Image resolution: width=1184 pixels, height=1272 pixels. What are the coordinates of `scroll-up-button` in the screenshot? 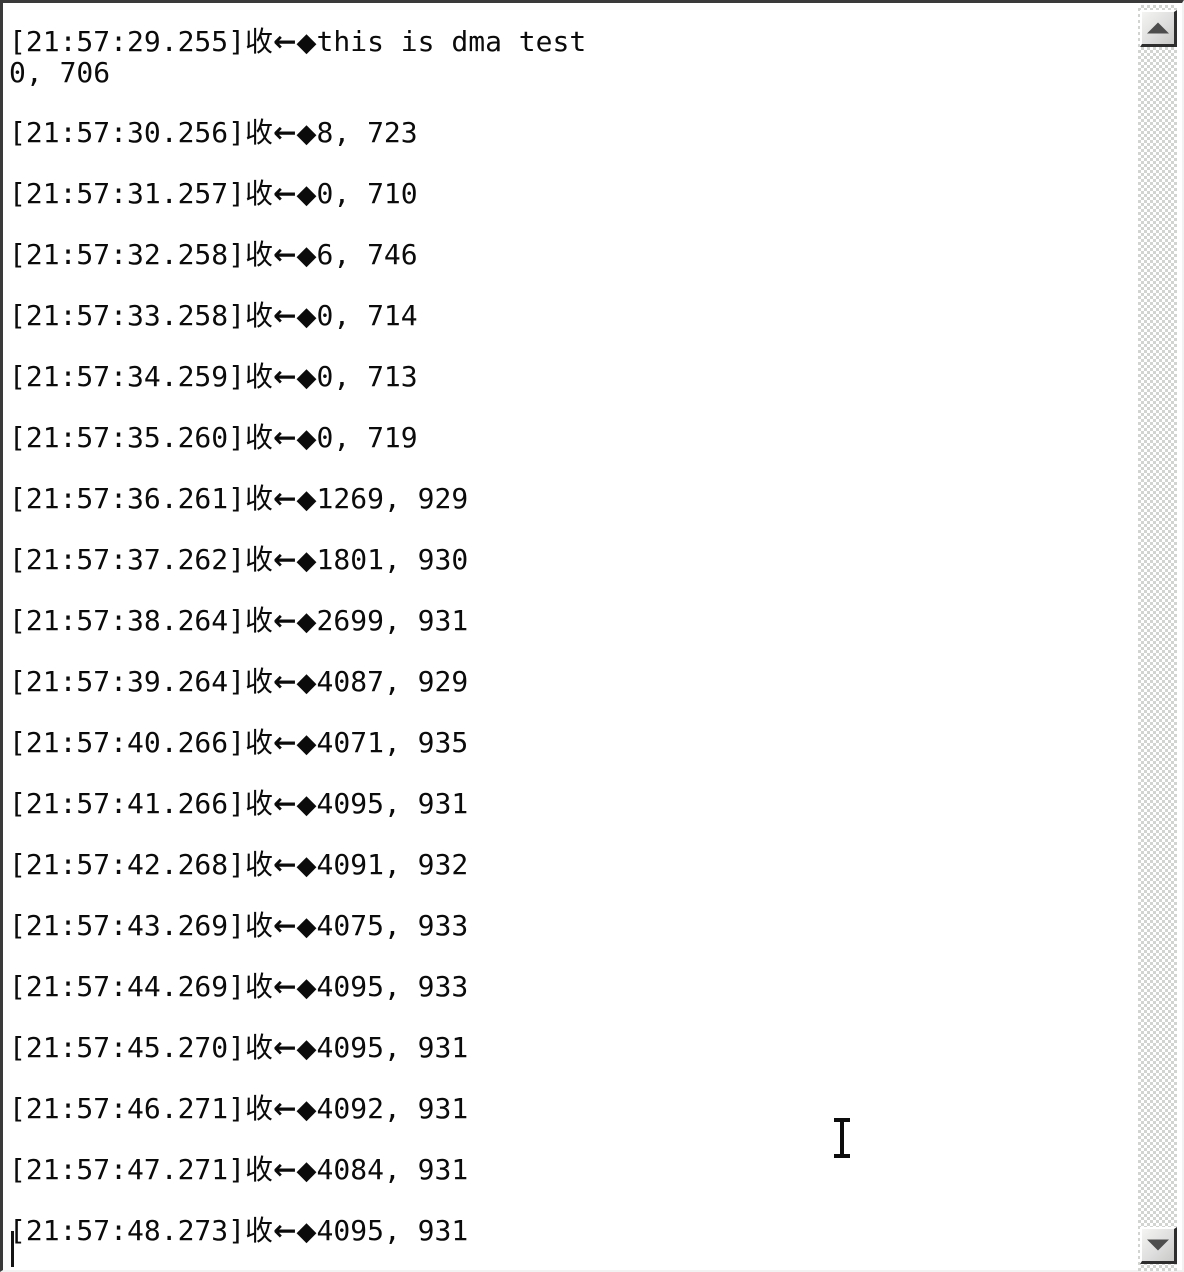 It's located at (1158, 28).